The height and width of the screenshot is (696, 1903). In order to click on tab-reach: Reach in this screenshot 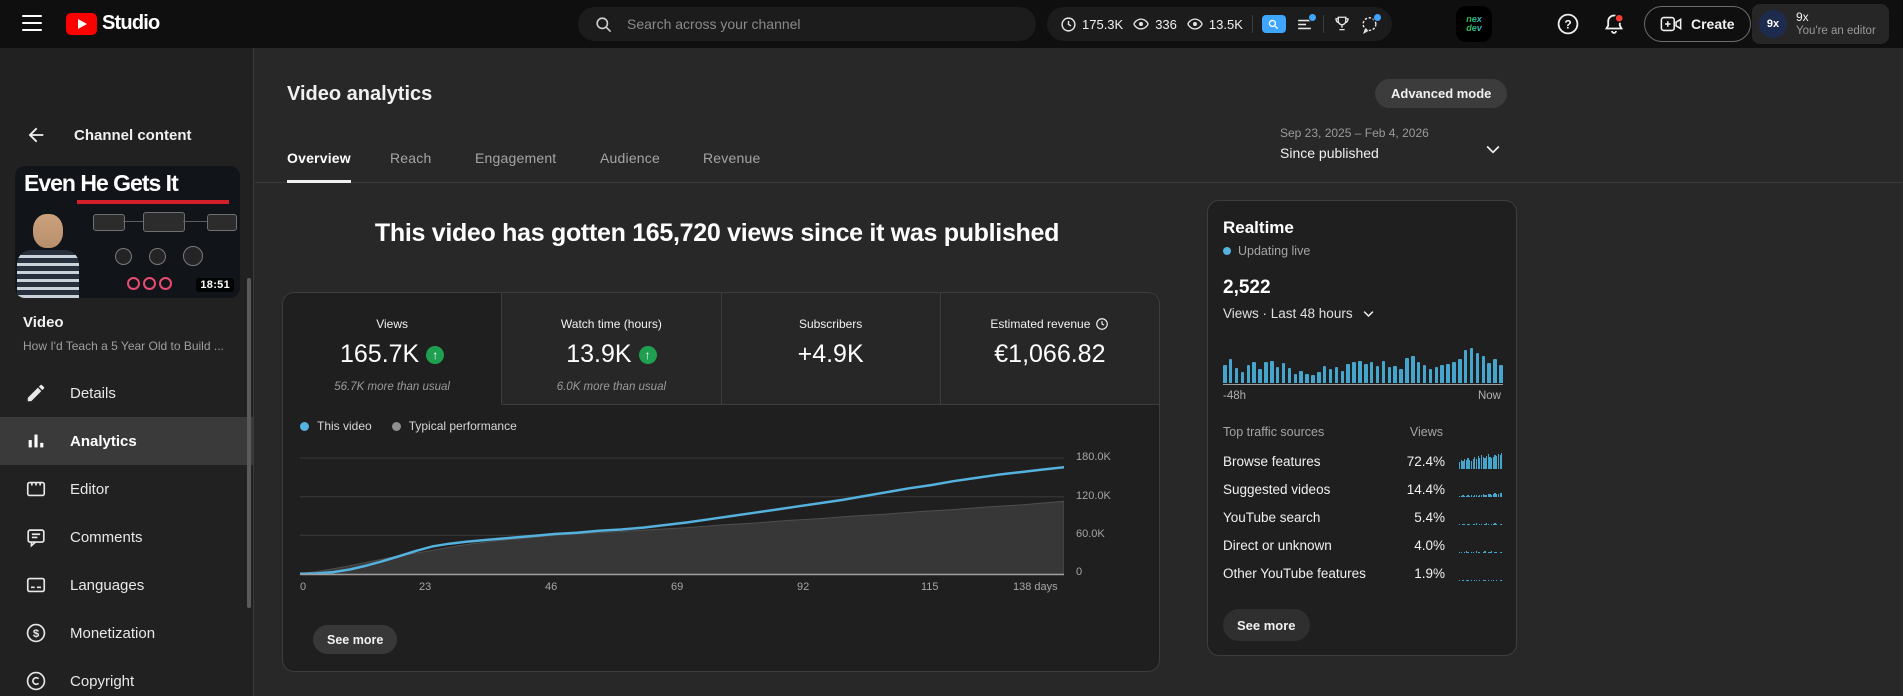, I will do `click(410, 165)`.